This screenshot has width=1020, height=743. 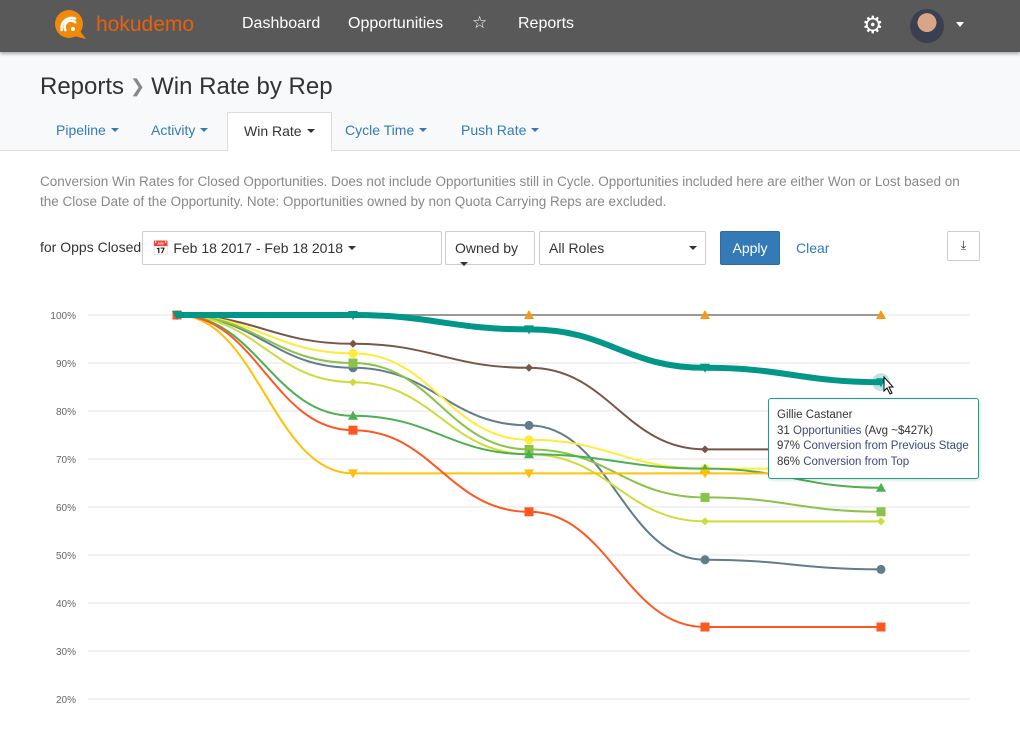 I want to click on nav-opportunities: Opportunities, so click(x=395, y=24).